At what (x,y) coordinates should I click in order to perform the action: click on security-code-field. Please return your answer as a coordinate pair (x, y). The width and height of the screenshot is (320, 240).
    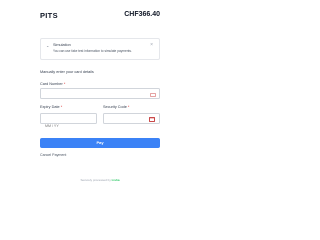
    Looking at the image, I should click on (131, 122).